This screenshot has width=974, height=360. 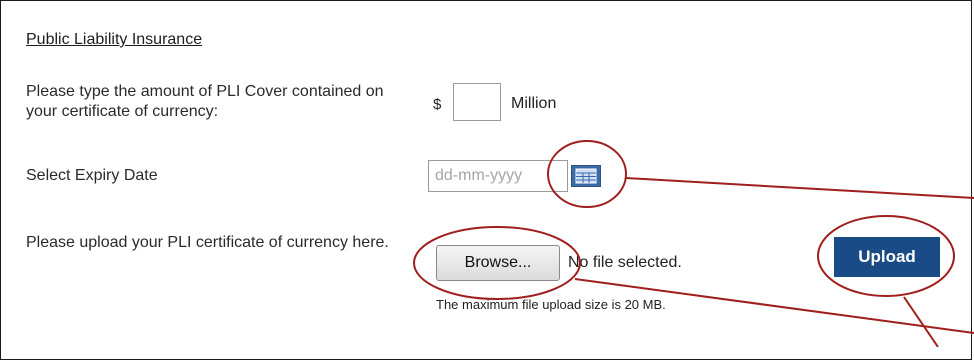 What do you see at coordinates (114, 39) in the screenshot?
I see `section-title: Public Liability Insurance` at bounding box center [114, 39].